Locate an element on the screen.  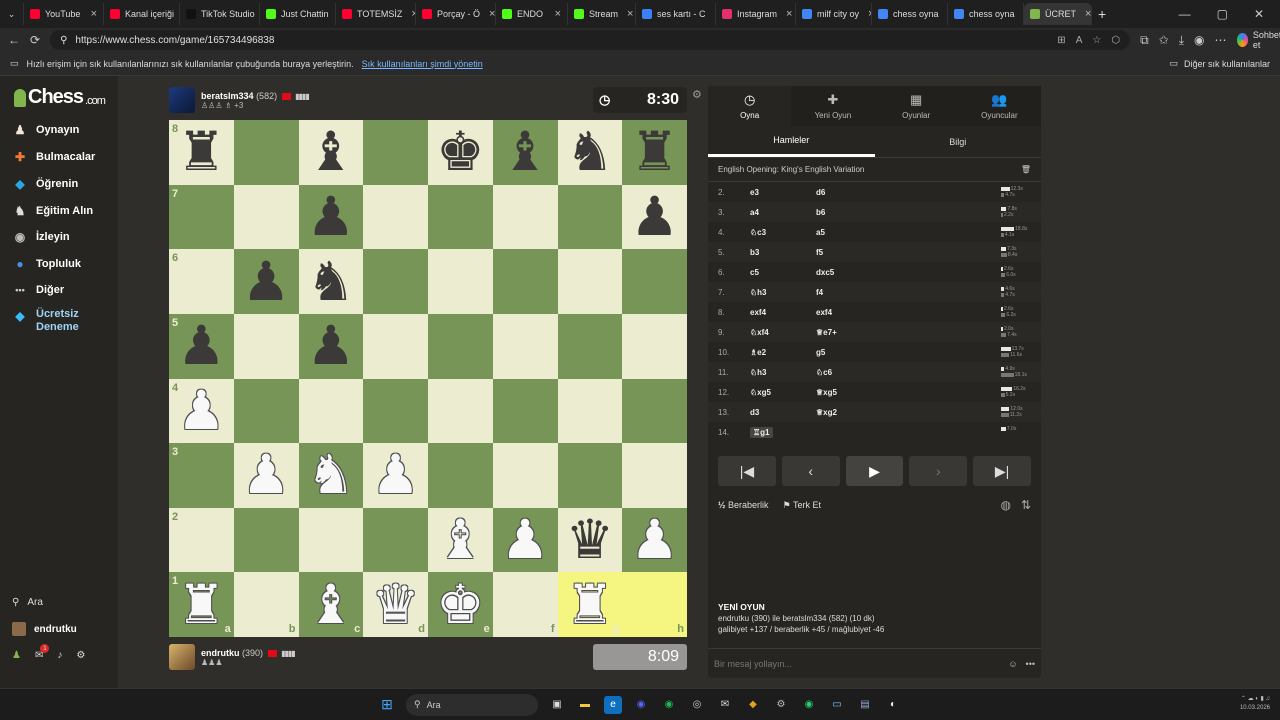
square-b7 is located at coordinates (266, 217).